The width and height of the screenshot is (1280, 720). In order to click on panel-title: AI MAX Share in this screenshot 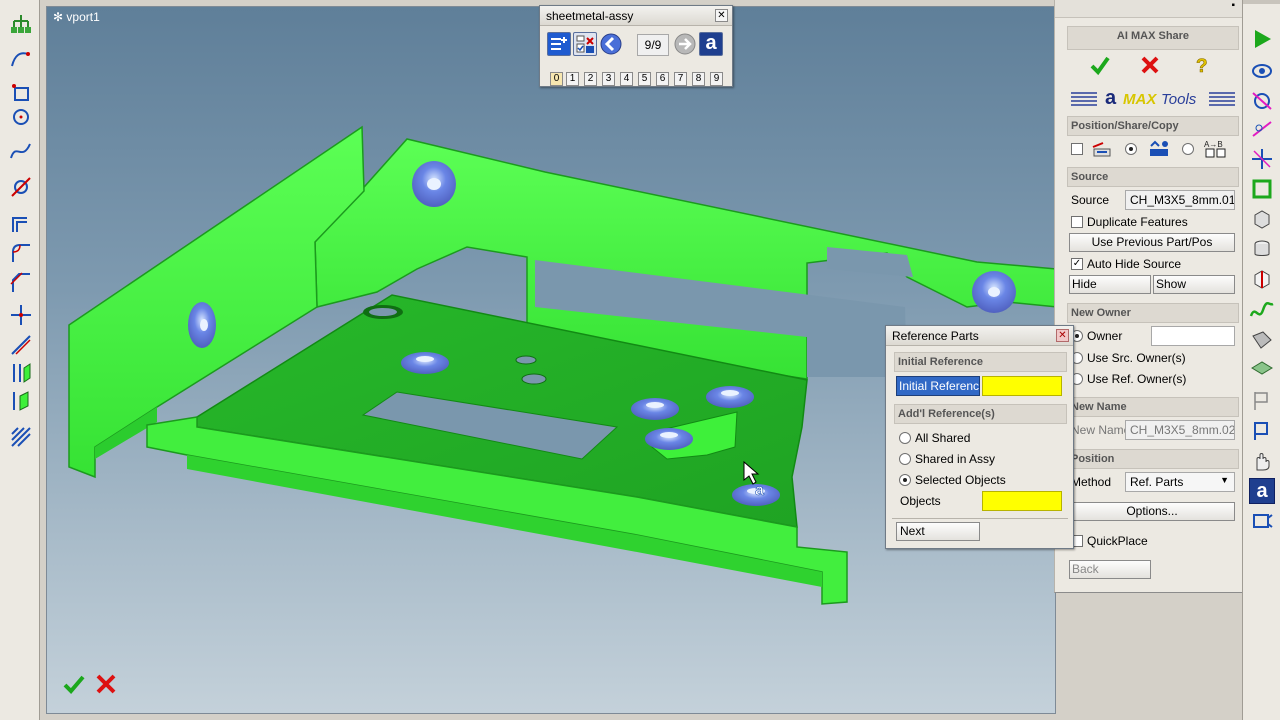, I will do `click(1153, 38)`.